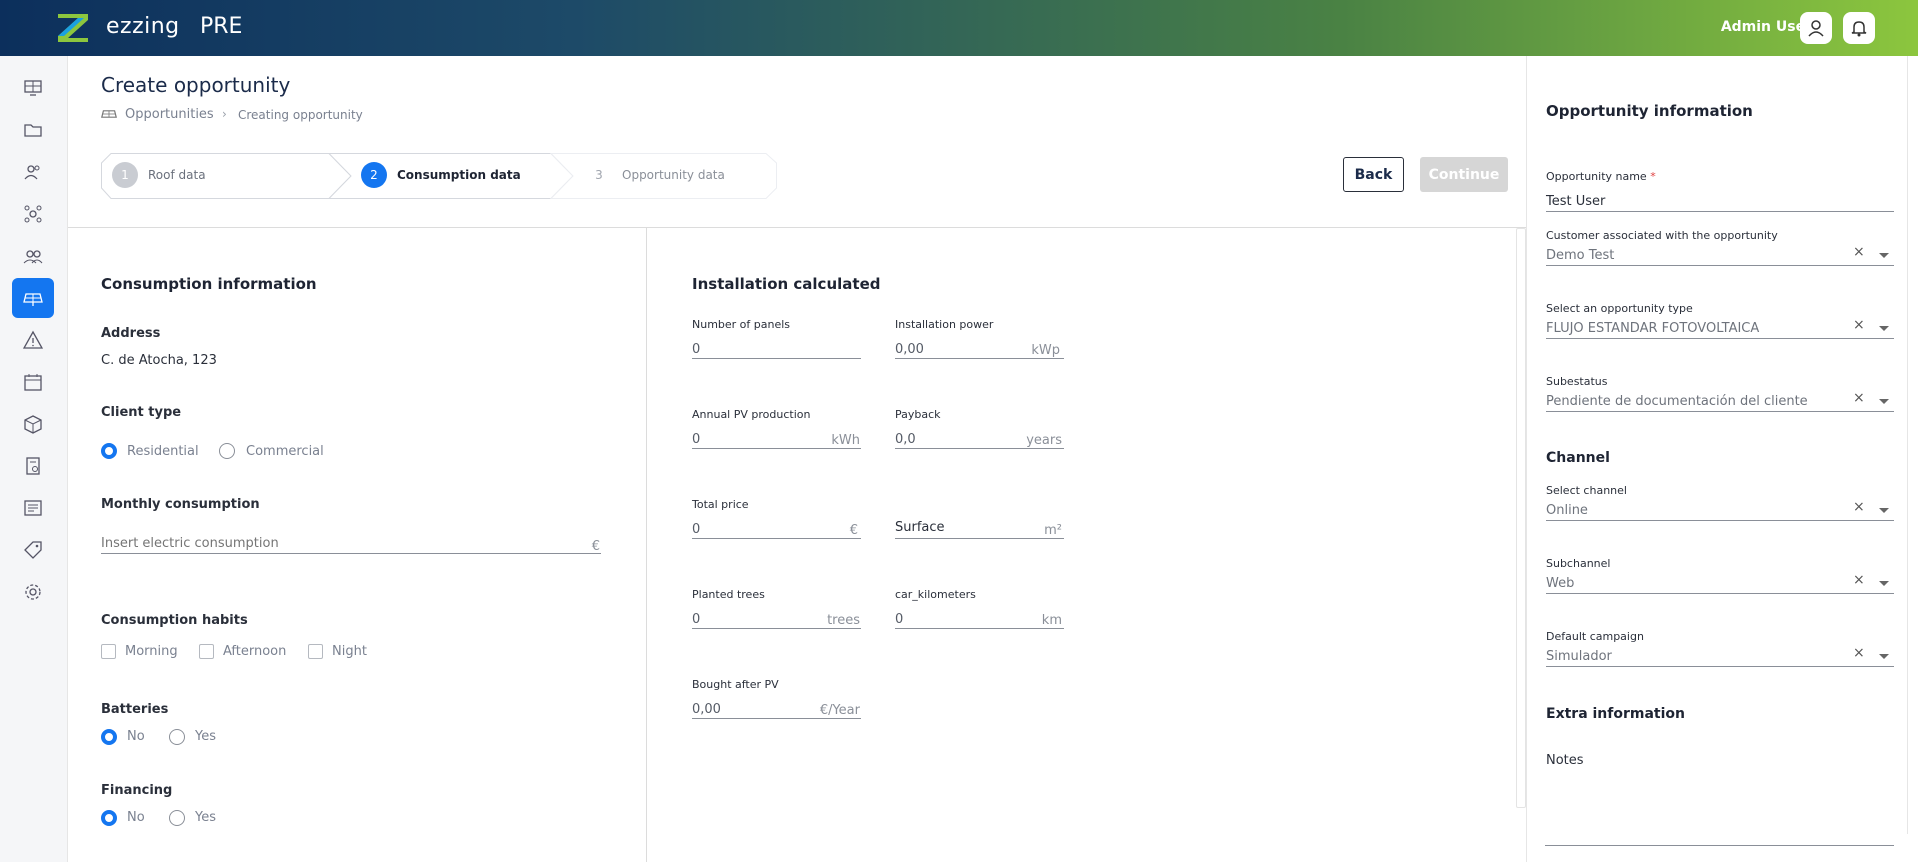 This screenshot has height=862, width=1918. I want to click on number-of-panels-value: 0, so click(696, 349).